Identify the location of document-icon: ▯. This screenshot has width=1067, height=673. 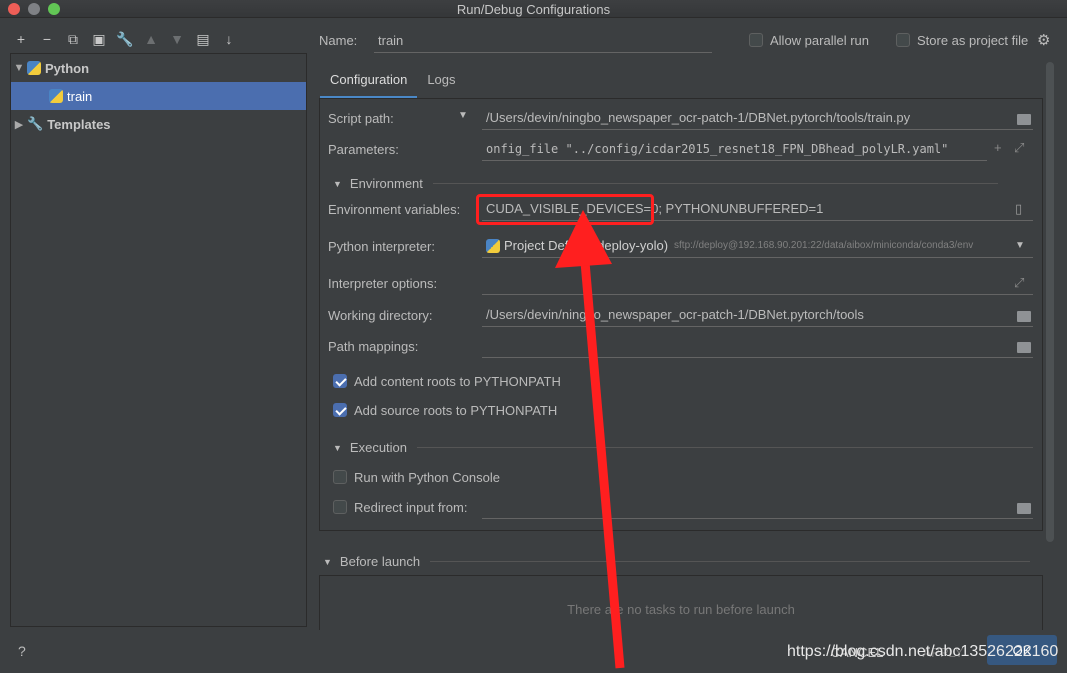
(1018, 209).